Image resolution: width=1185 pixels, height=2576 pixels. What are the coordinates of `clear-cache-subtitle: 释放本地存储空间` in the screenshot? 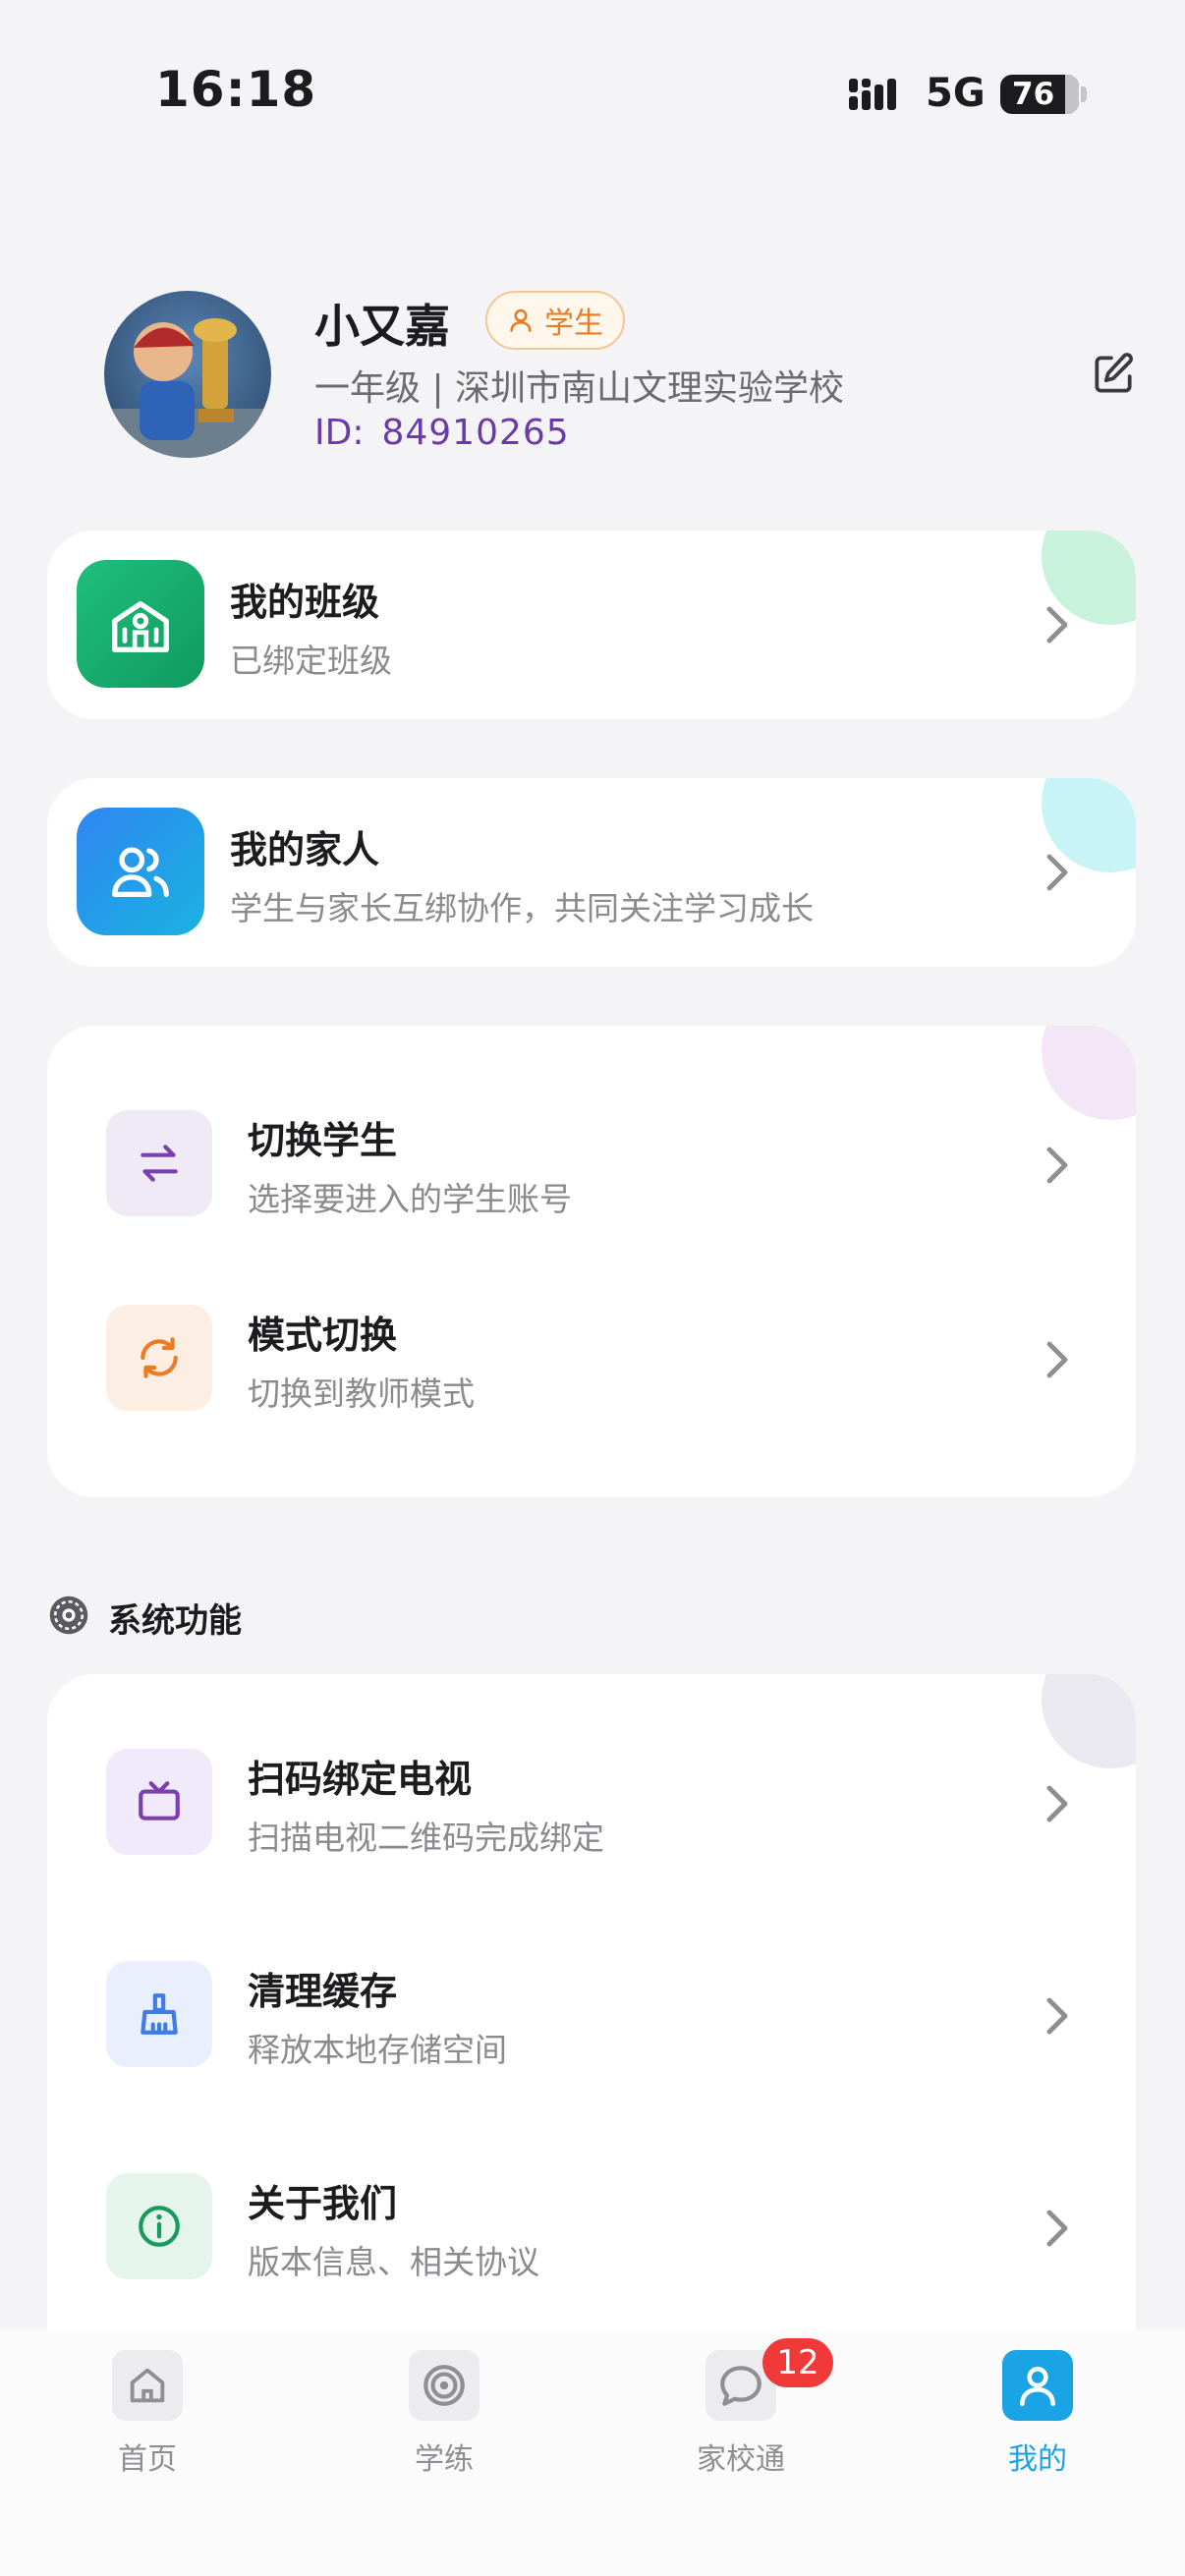 It's located at (378, 2050).